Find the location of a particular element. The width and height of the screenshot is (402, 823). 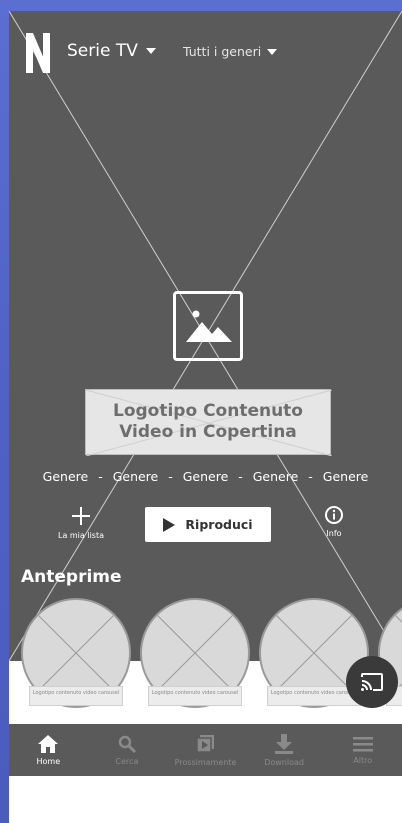

cast-icon is located at coordinates (372, 682).